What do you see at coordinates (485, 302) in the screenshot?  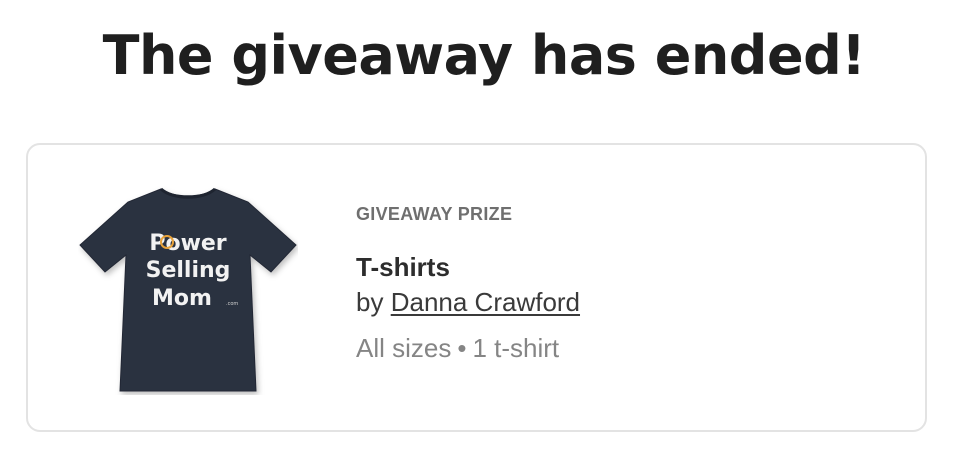 I see `author-link: Danna Crawford` at bounding box center [485, 302].